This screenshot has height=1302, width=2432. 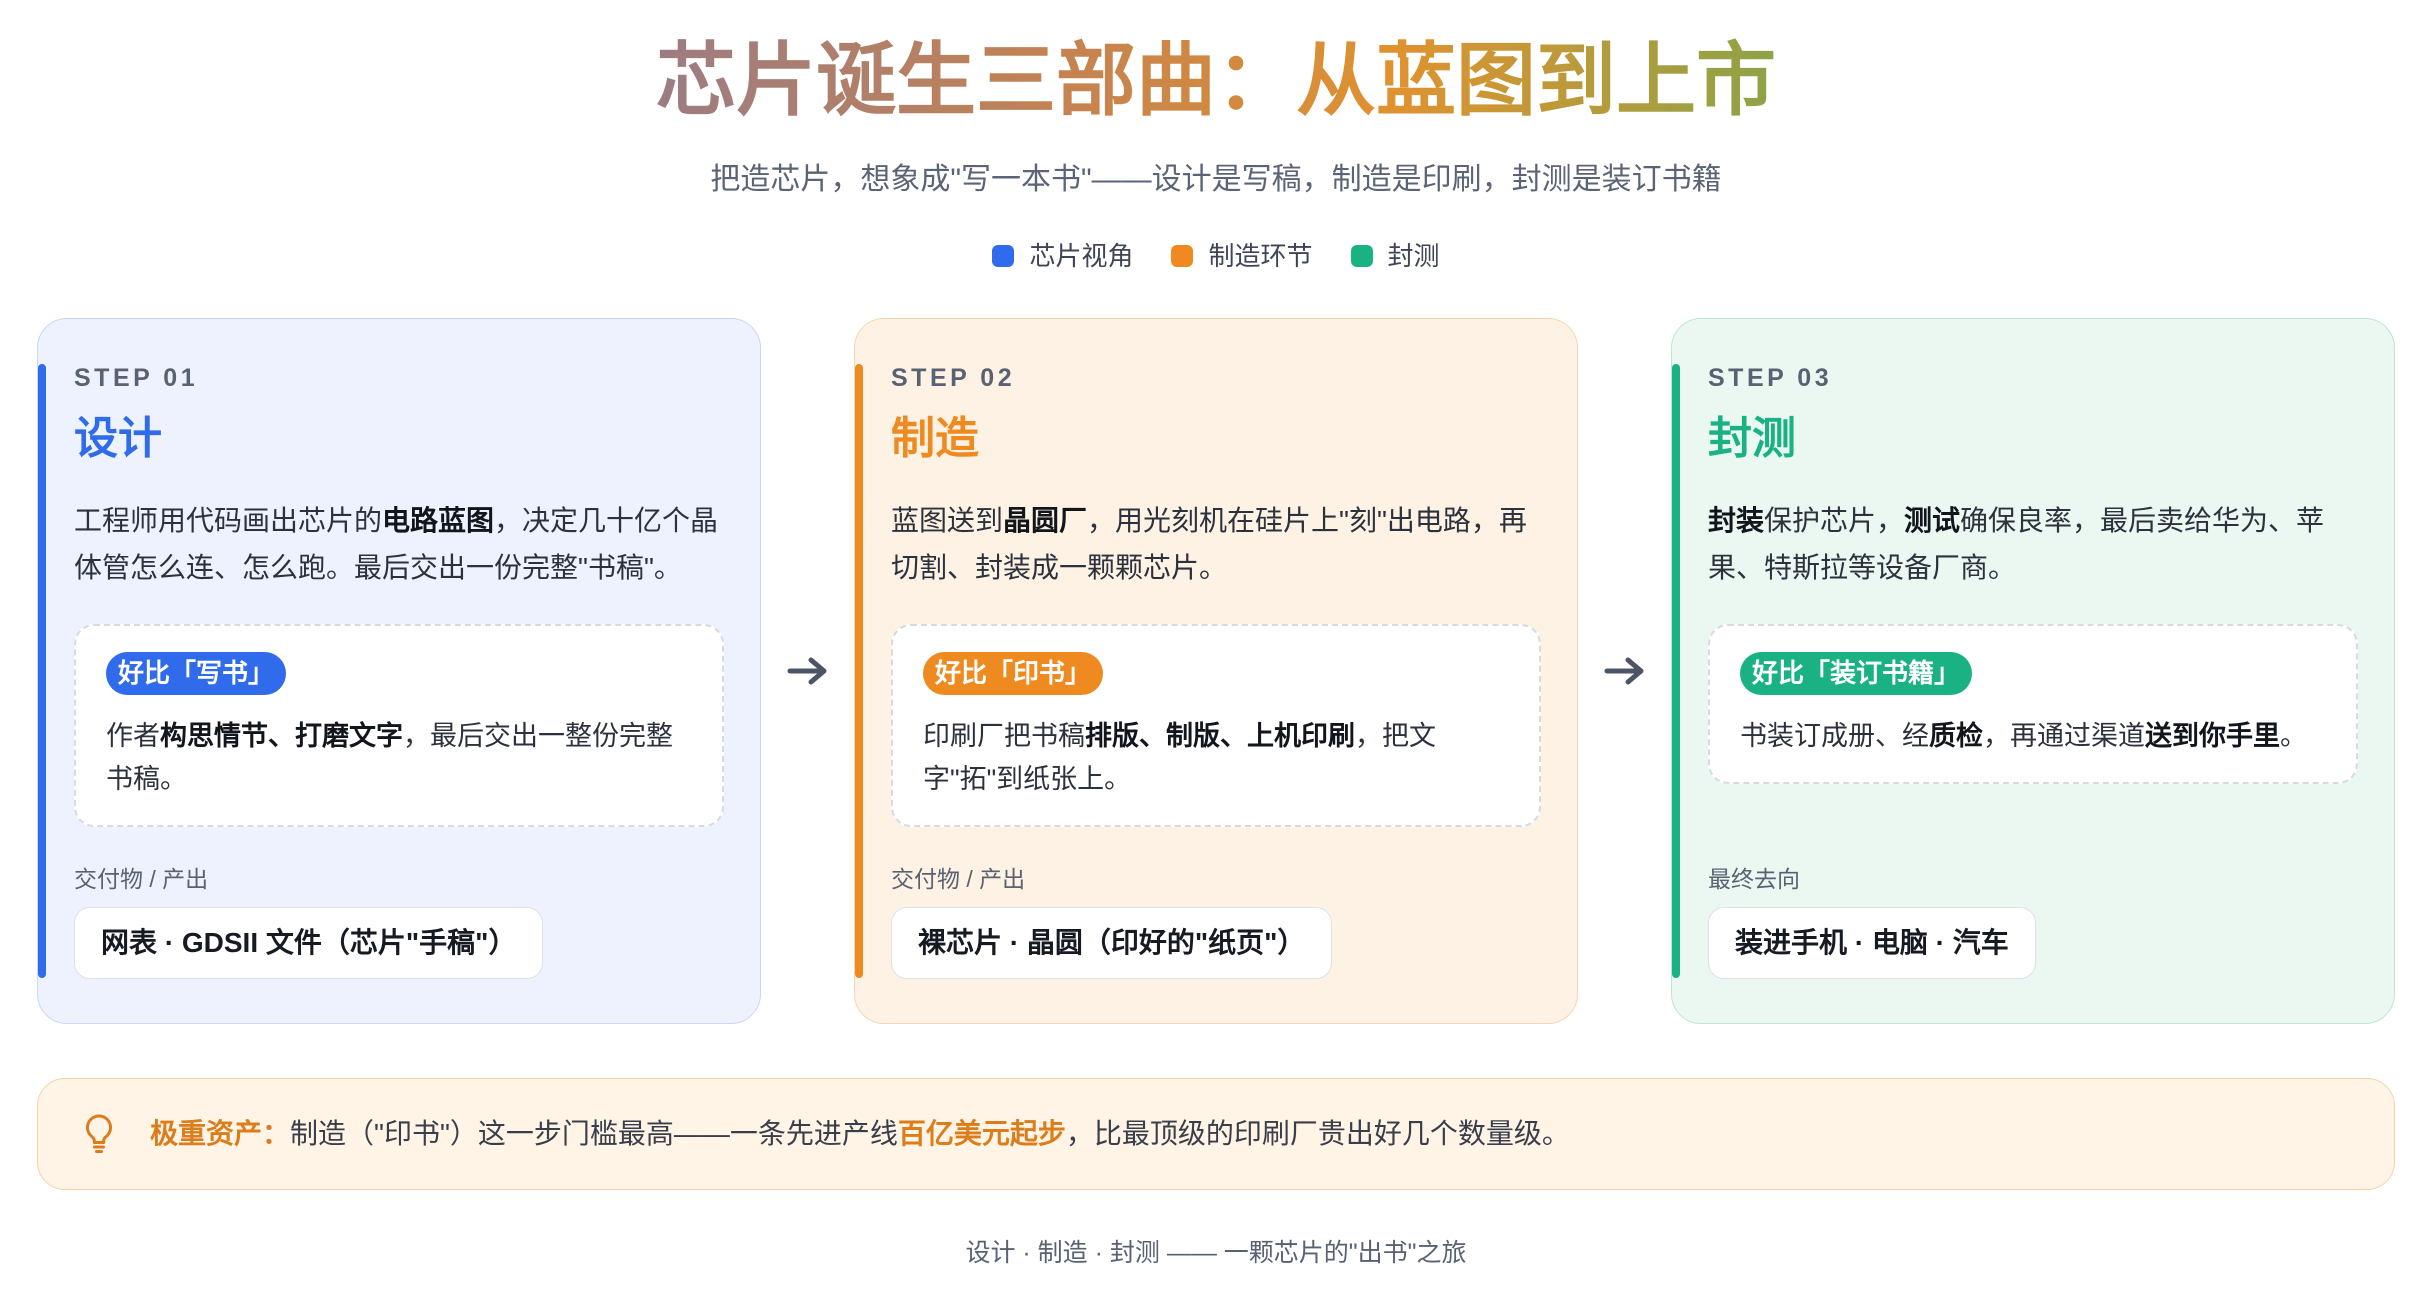 I want to click on analogy-text: 书装订成册、经质检，再通过渠道送到你手里。, so click(x=2033, y=736).